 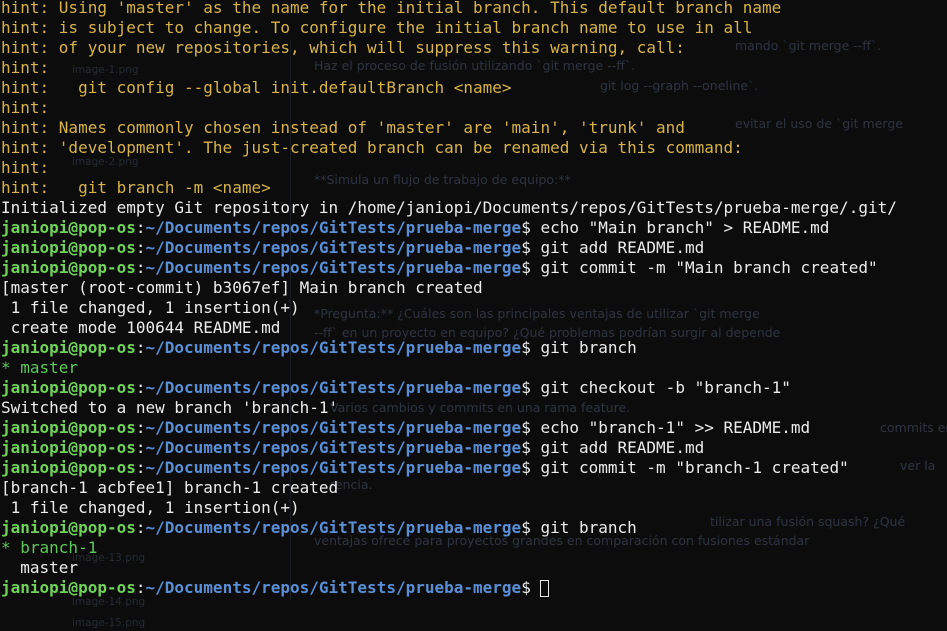 What do you see at coordinates (170, 487) in the screenshot?
I see `output-line: [branch-1 acbfee1] branch-1 created` at bounding box center [170, 487].